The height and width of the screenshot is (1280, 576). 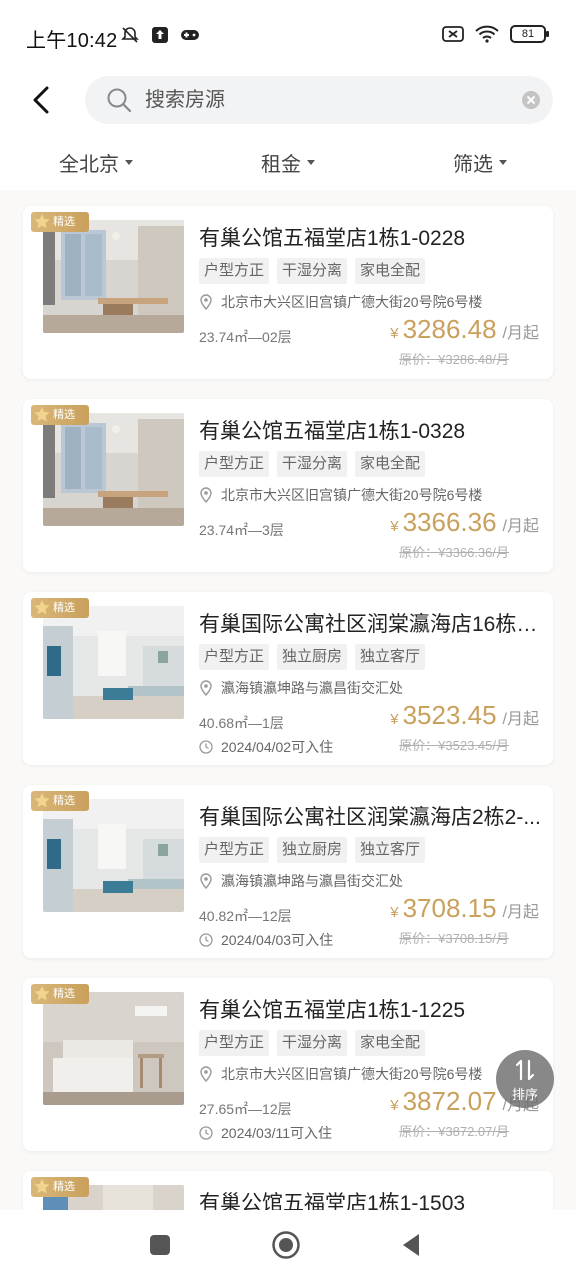 What do you see at coordinates (525, 1070) in the screenshot?
I see `sort-arrows-icon` at bounding box center [525, 1070].